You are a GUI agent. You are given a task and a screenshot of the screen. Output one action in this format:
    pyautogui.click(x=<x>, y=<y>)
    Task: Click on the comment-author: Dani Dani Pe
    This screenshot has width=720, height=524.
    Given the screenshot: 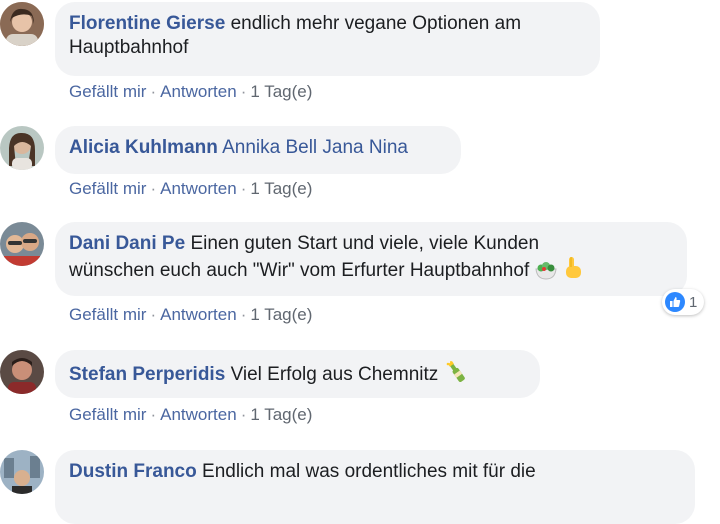 What is the action you would take?
    pyautogui.click(x=127, y=243)
    